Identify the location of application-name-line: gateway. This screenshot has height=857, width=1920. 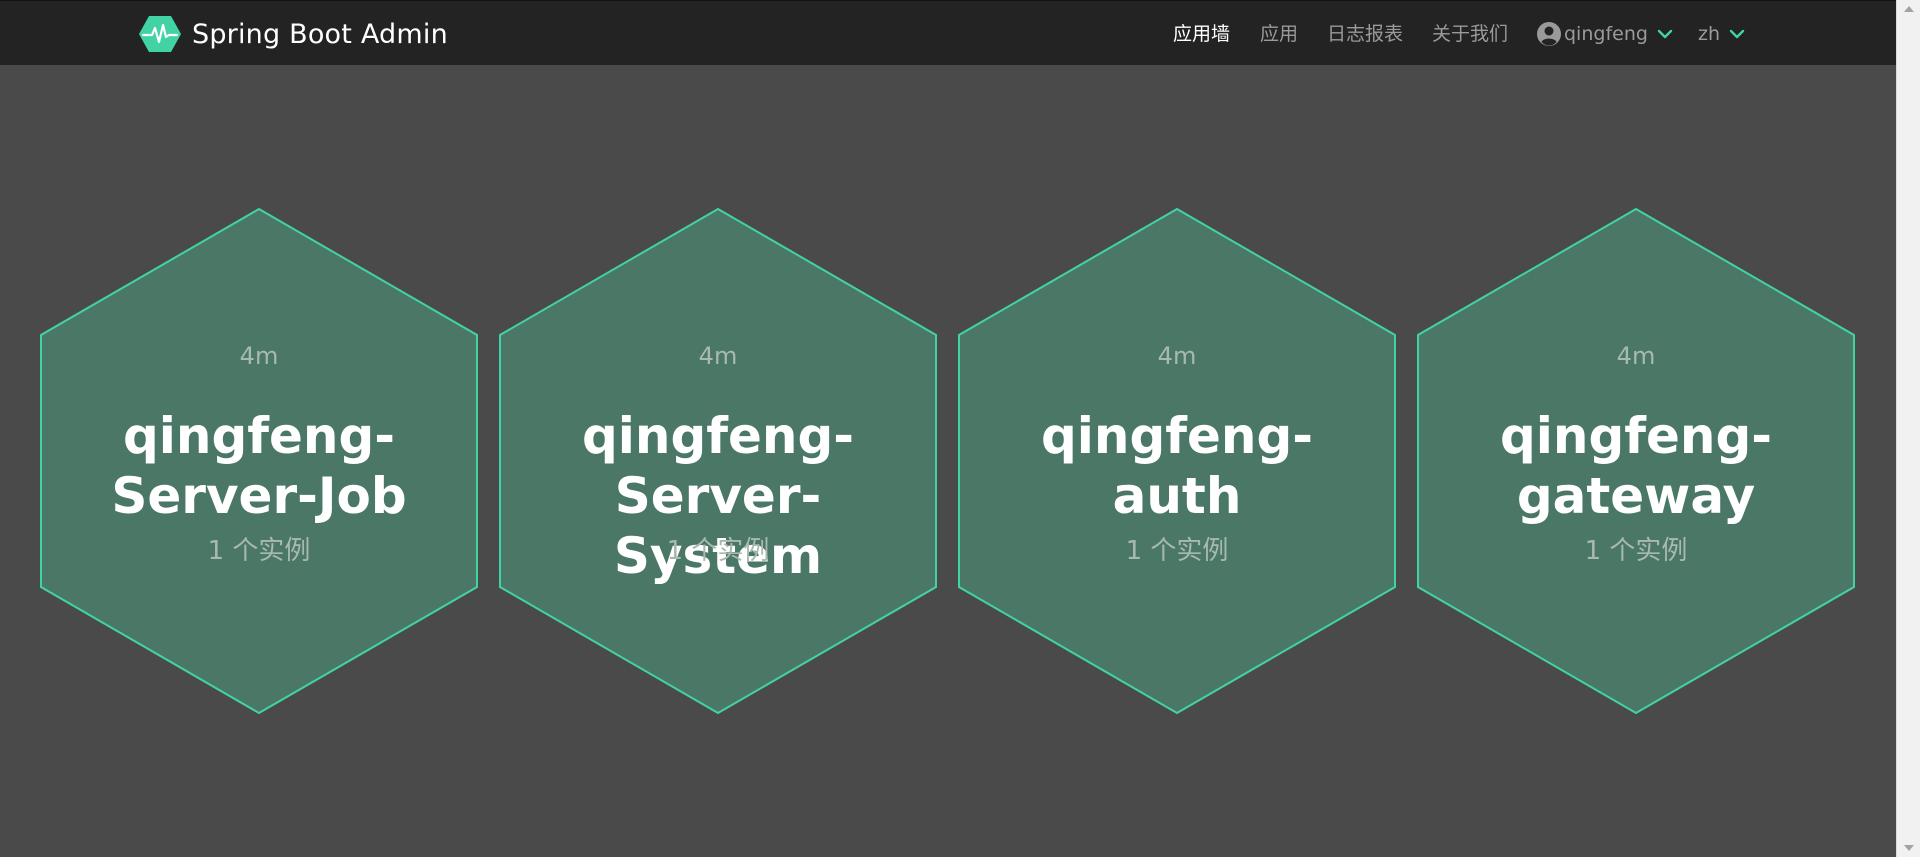
(1636, 496).